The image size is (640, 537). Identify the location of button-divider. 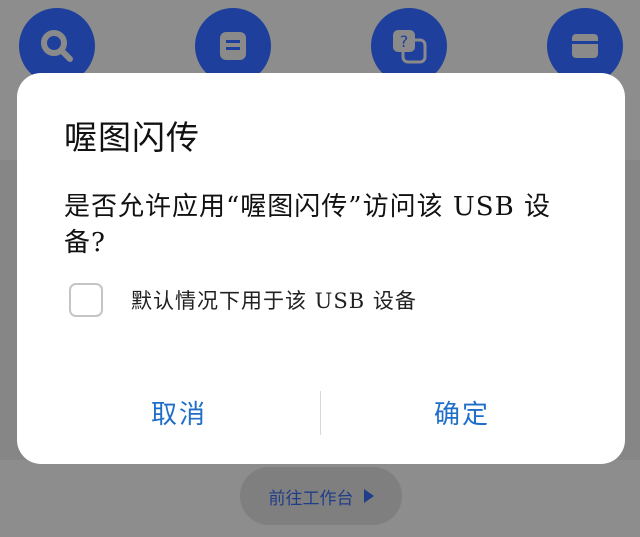
(320, 413).